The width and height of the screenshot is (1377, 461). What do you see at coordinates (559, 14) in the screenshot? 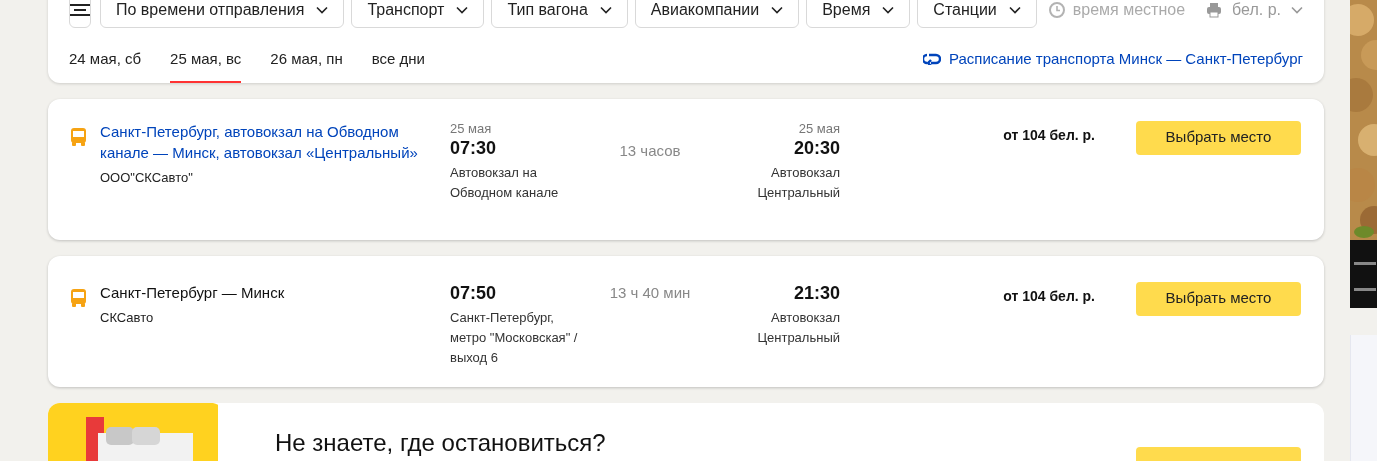
I see `filter-dropdown: Тип вагона` at bounding box center [559, 14].